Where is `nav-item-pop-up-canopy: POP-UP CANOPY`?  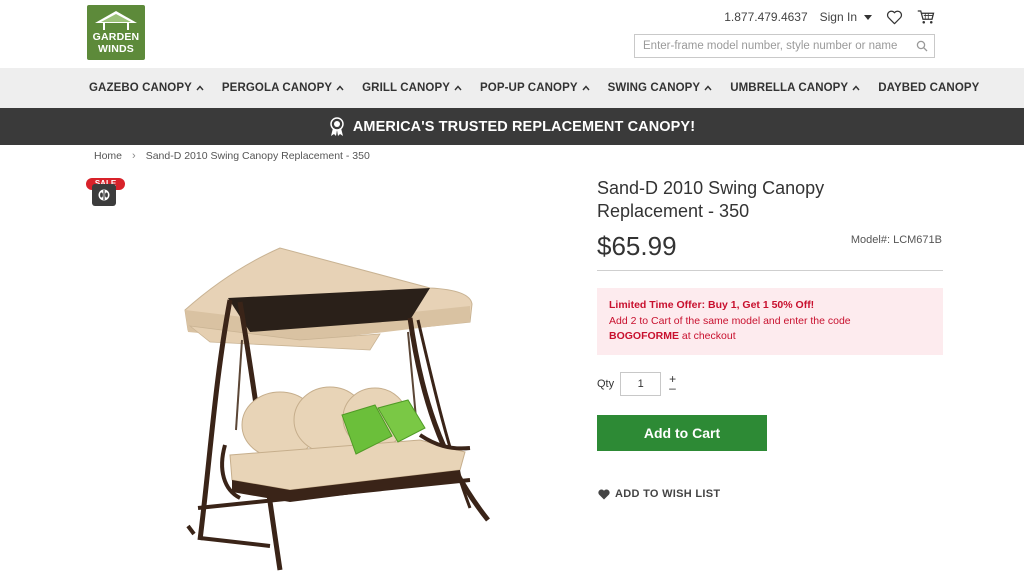 nav-item-pop-up-canopy: POP-UP CANOPY is located at coordinates (535, 88).